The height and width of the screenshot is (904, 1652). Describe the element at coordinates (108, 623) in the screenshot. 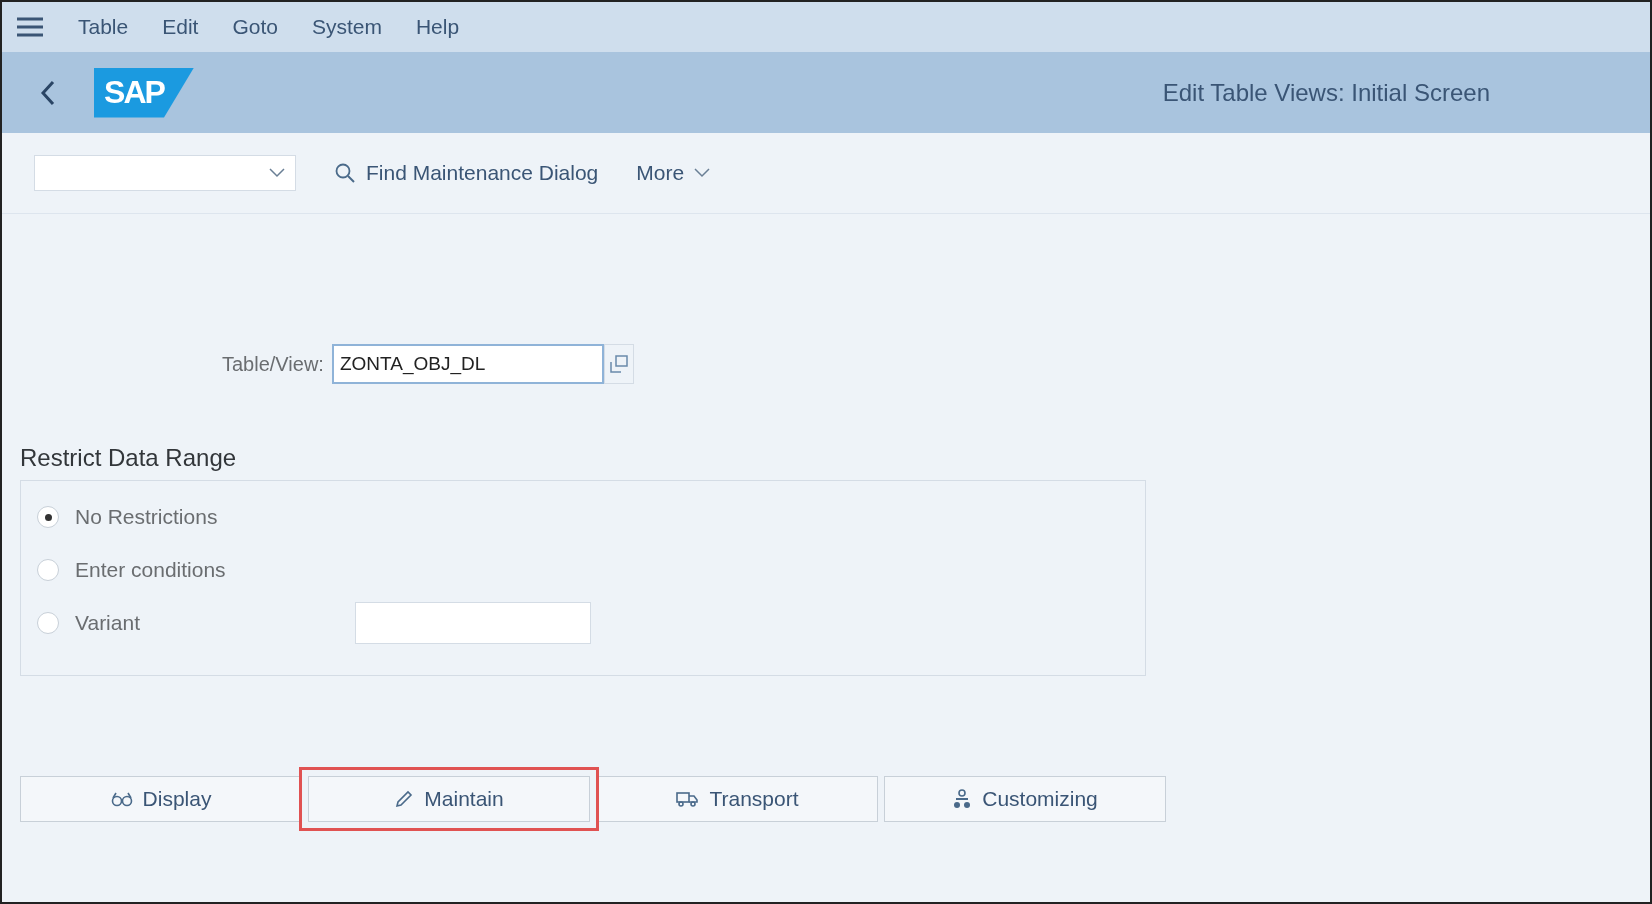

I see `radio-label: Variant` at that location.